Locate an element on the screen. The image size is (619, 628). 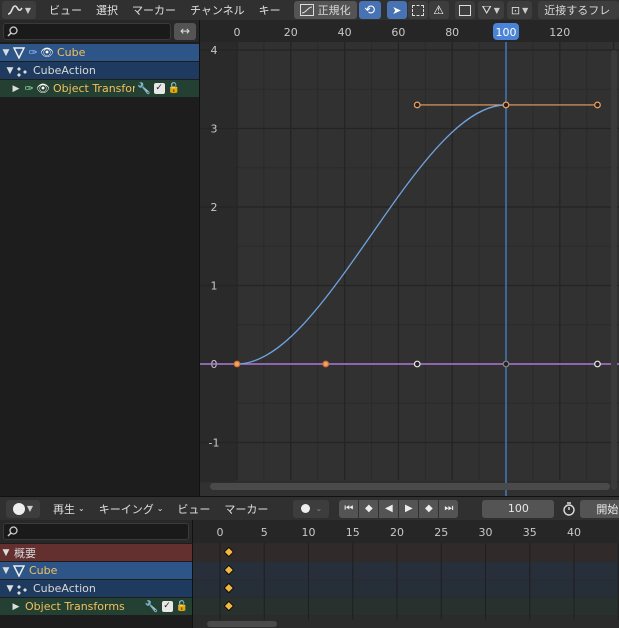
jump-end-button: ⏭ is located at coordinates (449, 508).